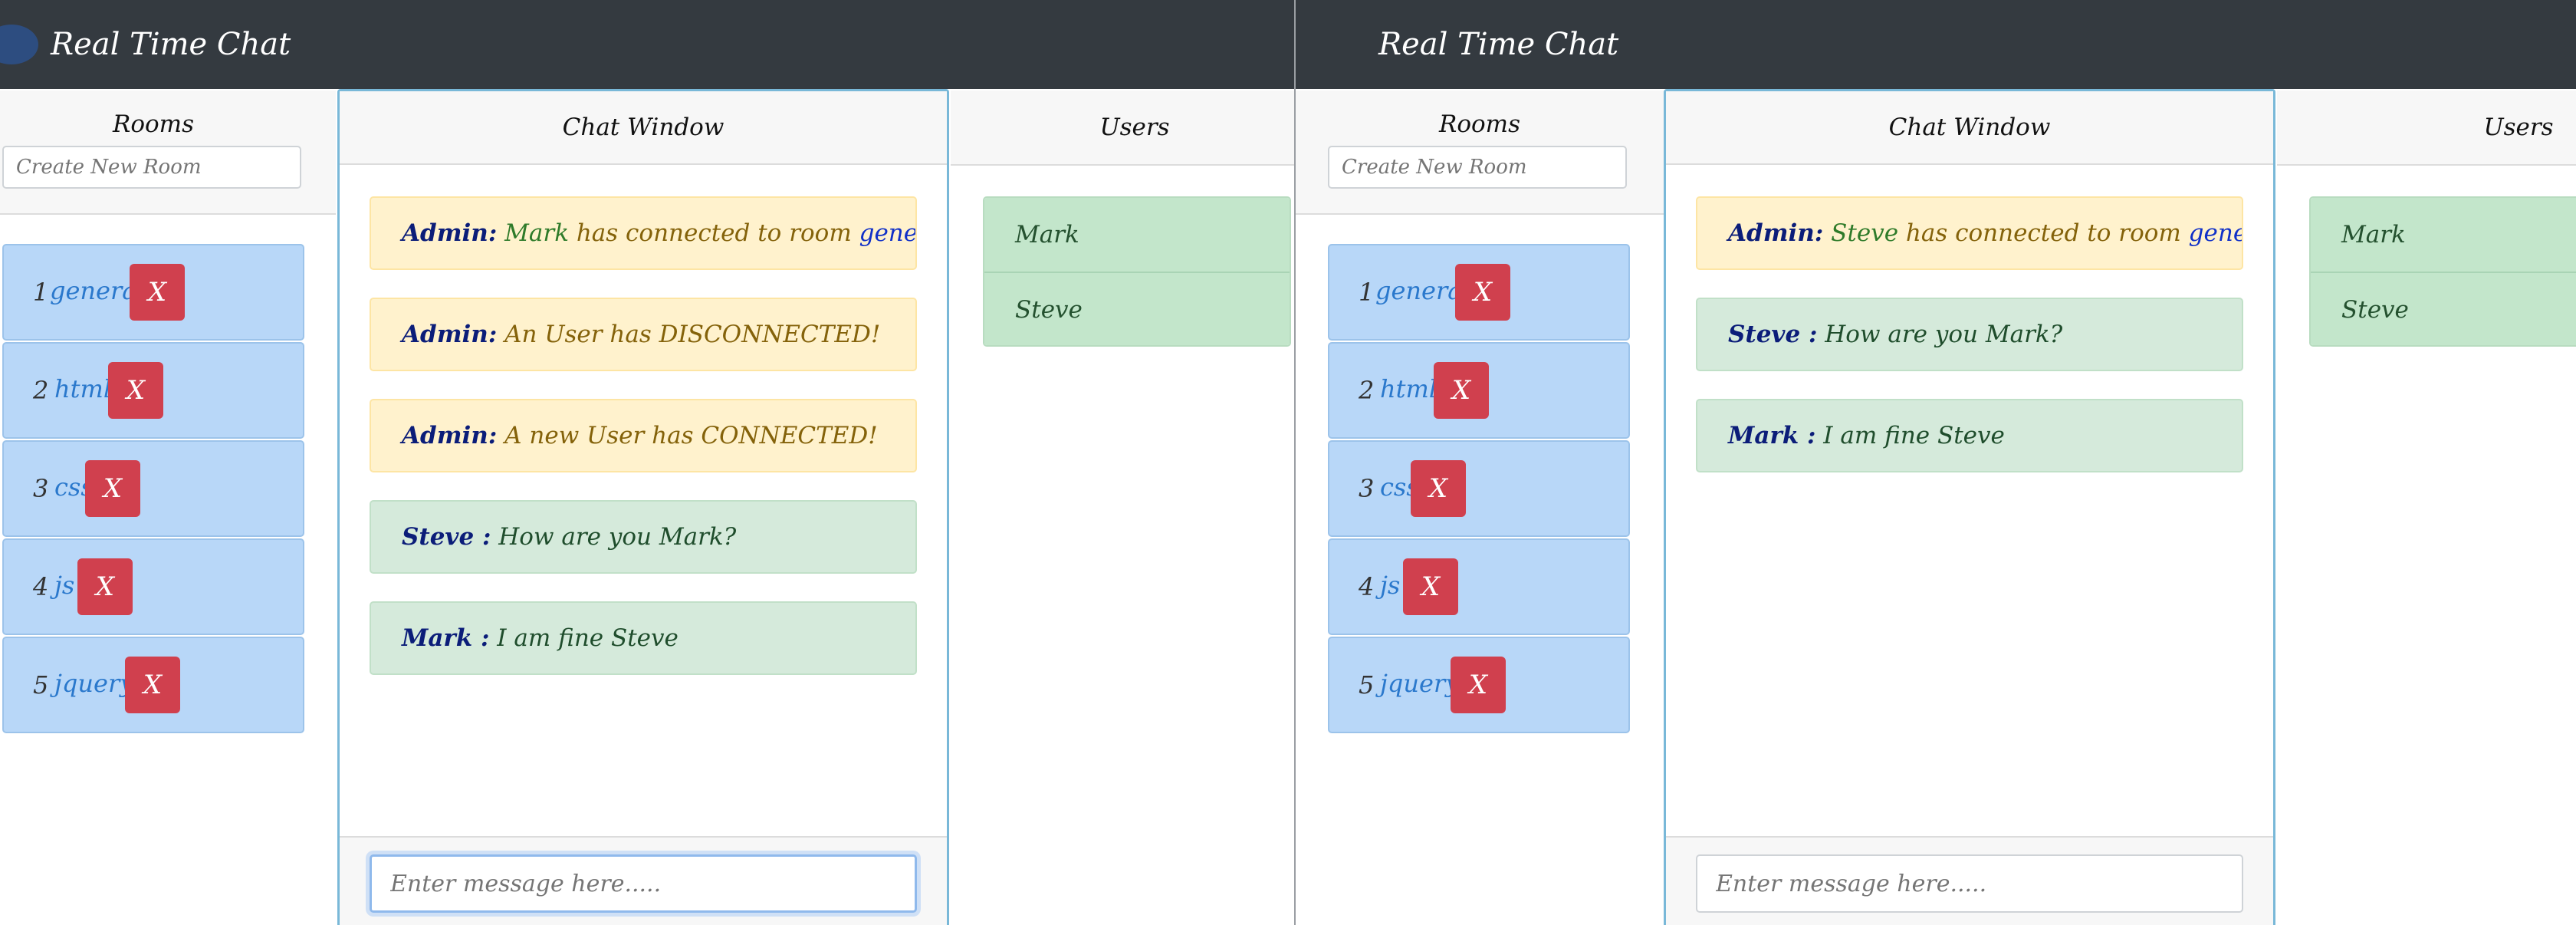 The height and width of the screenshot is (925, 2576). I want to click on message-text: A new User has CONNECTED!, so click(688, 435).